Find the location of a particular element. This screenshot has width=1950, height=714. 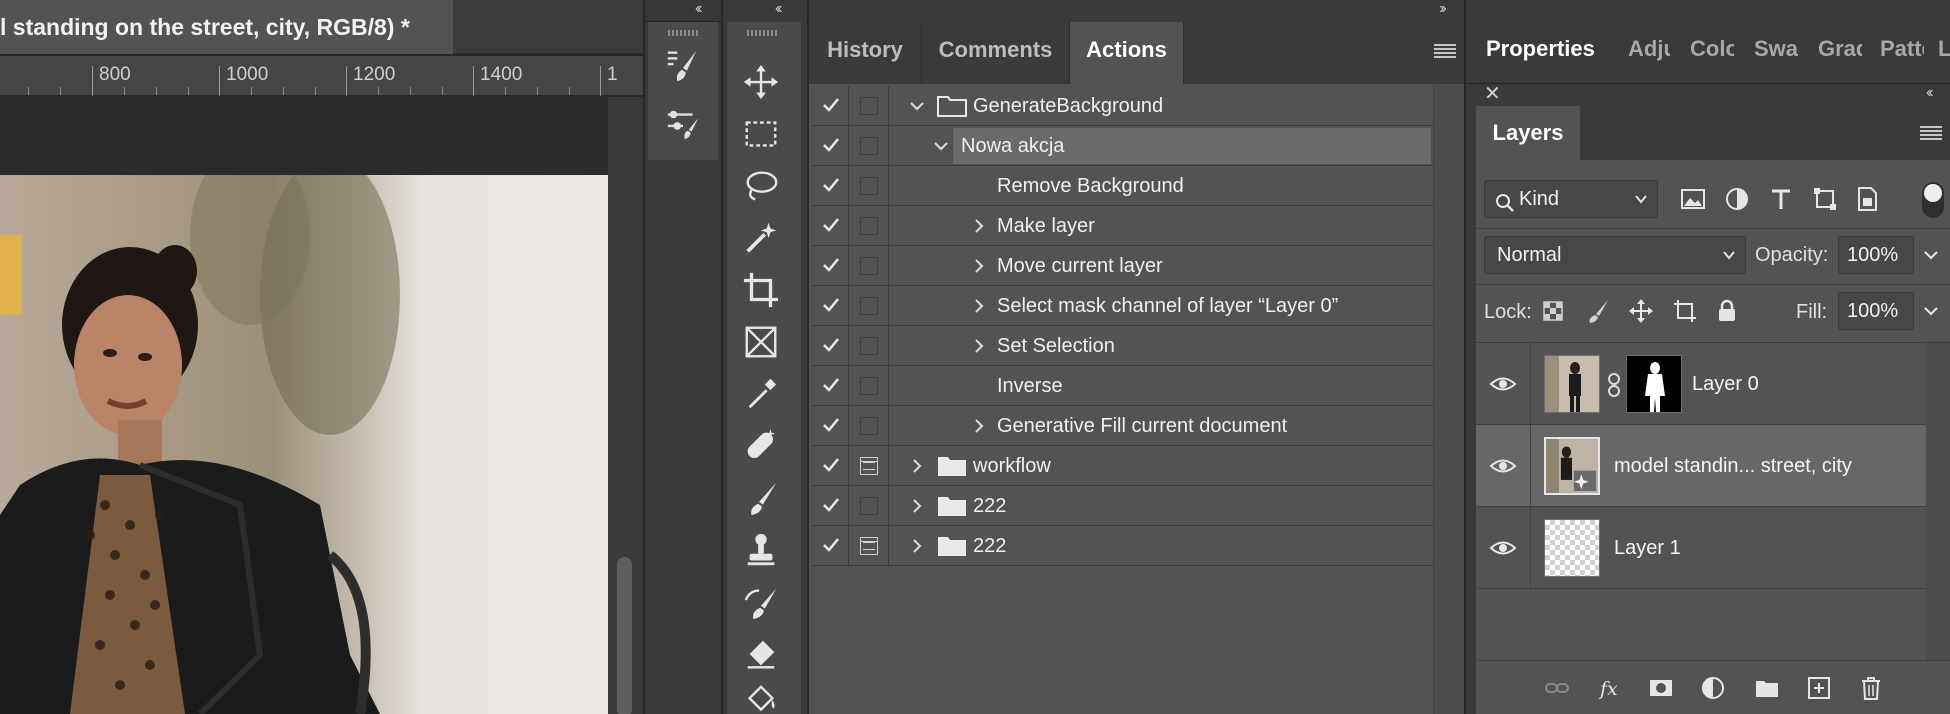

tab-swatches: Swat is located at coordinates (1776, 49).